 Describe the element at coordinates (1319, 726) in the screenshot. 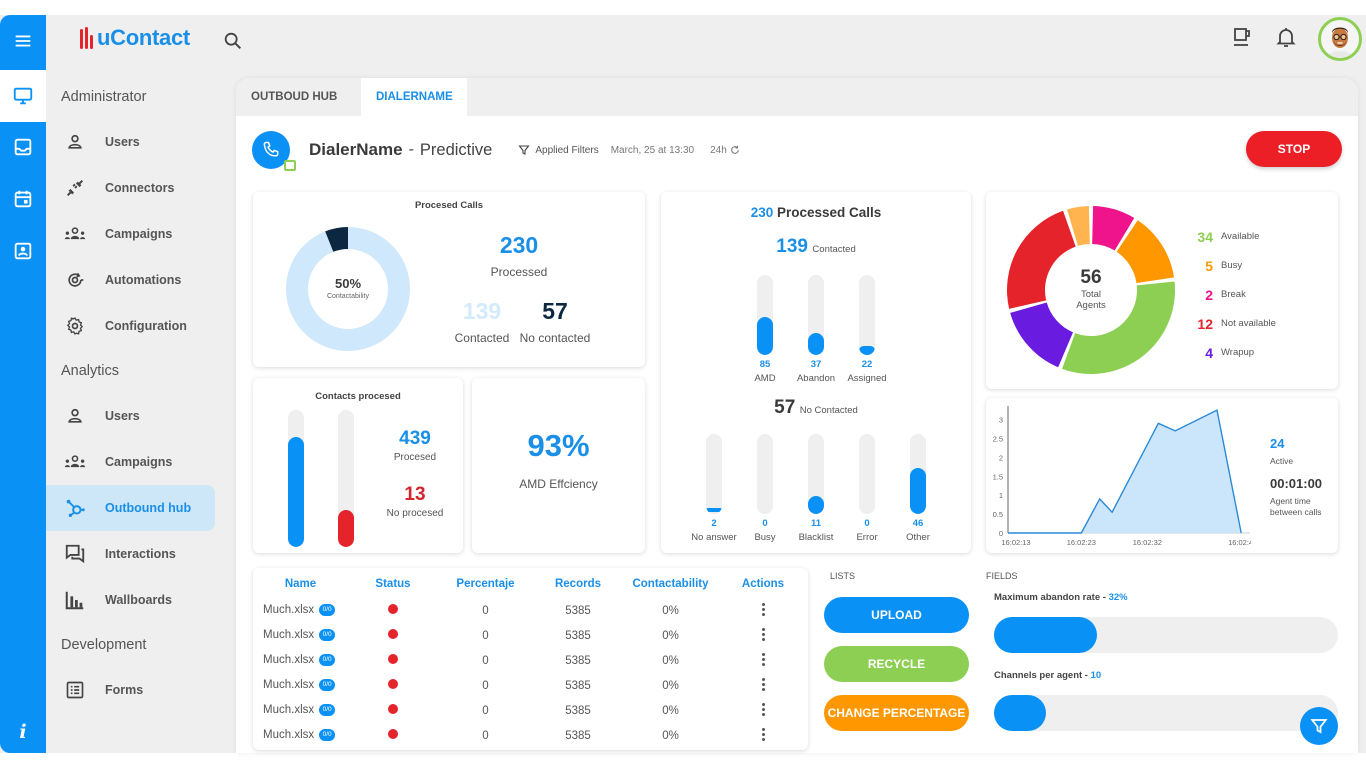

I see `filter-fab-button` at that location.